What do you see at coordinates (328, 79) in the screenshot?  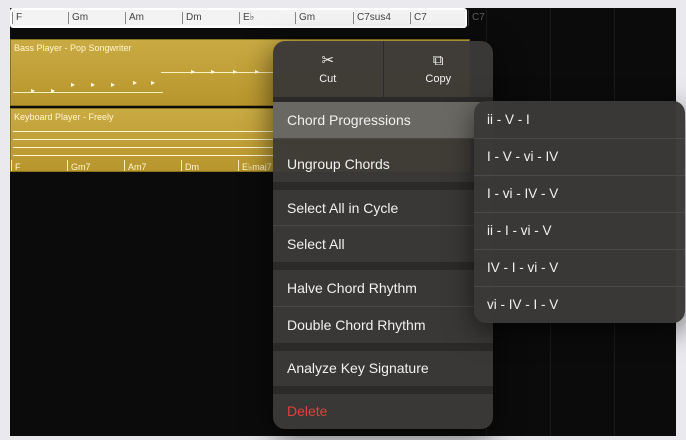 I see `cut-label: Cut` at bounding box center [328, 79].